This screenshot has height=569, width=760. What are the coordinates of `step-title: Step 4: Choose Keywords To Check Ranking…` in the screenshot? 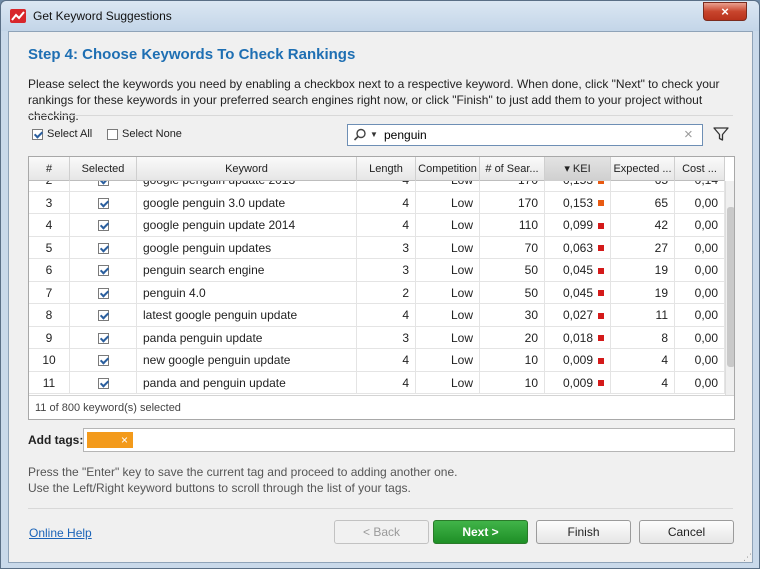 It's located at (192, 54).